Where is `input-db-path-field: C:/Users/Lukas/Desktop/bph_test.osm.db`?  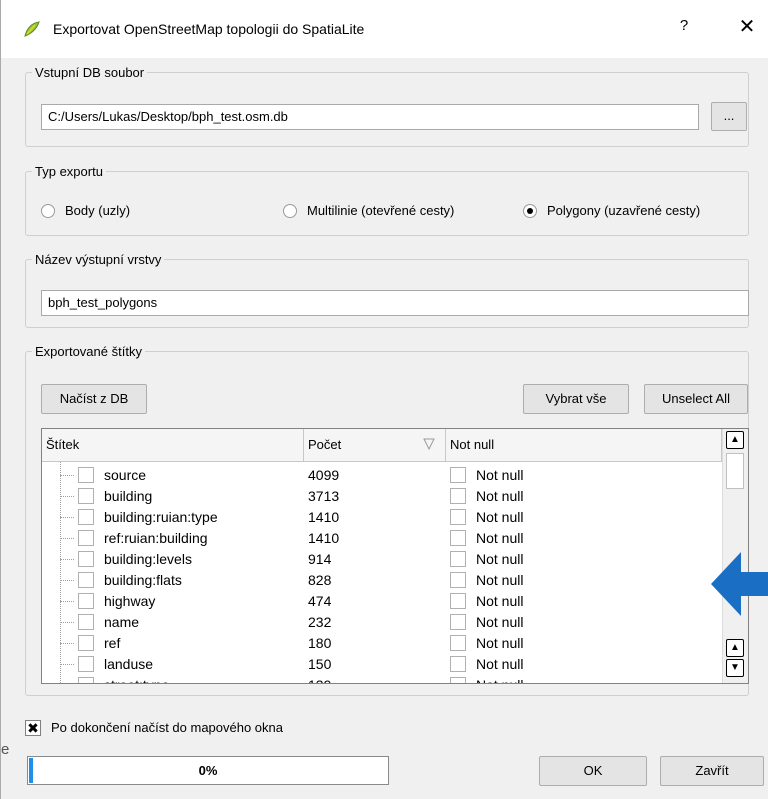 input-db-path-field: C:/Users/Lukas/Desktop/bph_test.osm.db is located at coordinates (370, 117).